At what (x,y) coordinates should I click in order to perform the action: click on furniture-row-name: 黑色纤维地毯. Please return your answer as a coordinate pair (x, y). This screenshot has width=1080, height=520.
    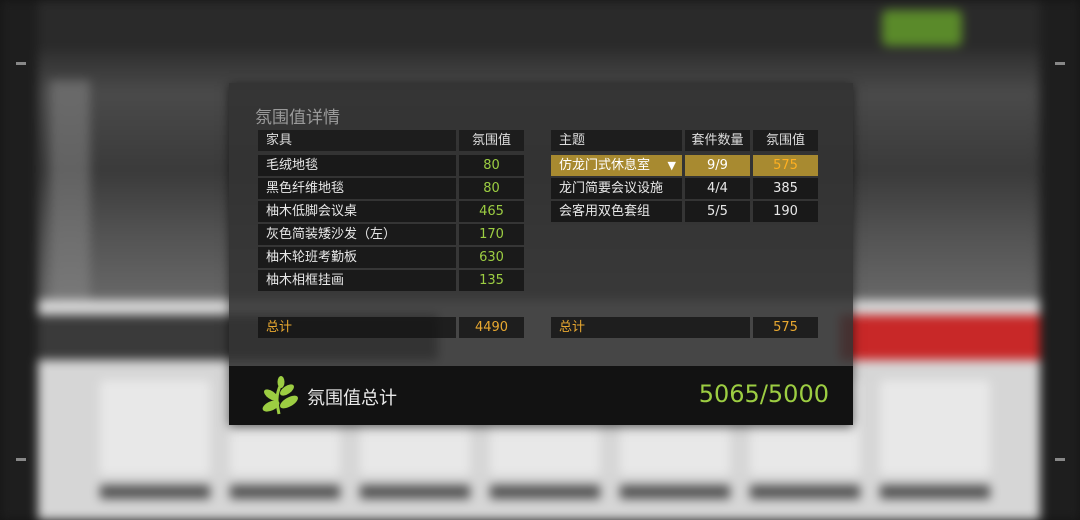
    Looking at the image, I should click on (357, 188).